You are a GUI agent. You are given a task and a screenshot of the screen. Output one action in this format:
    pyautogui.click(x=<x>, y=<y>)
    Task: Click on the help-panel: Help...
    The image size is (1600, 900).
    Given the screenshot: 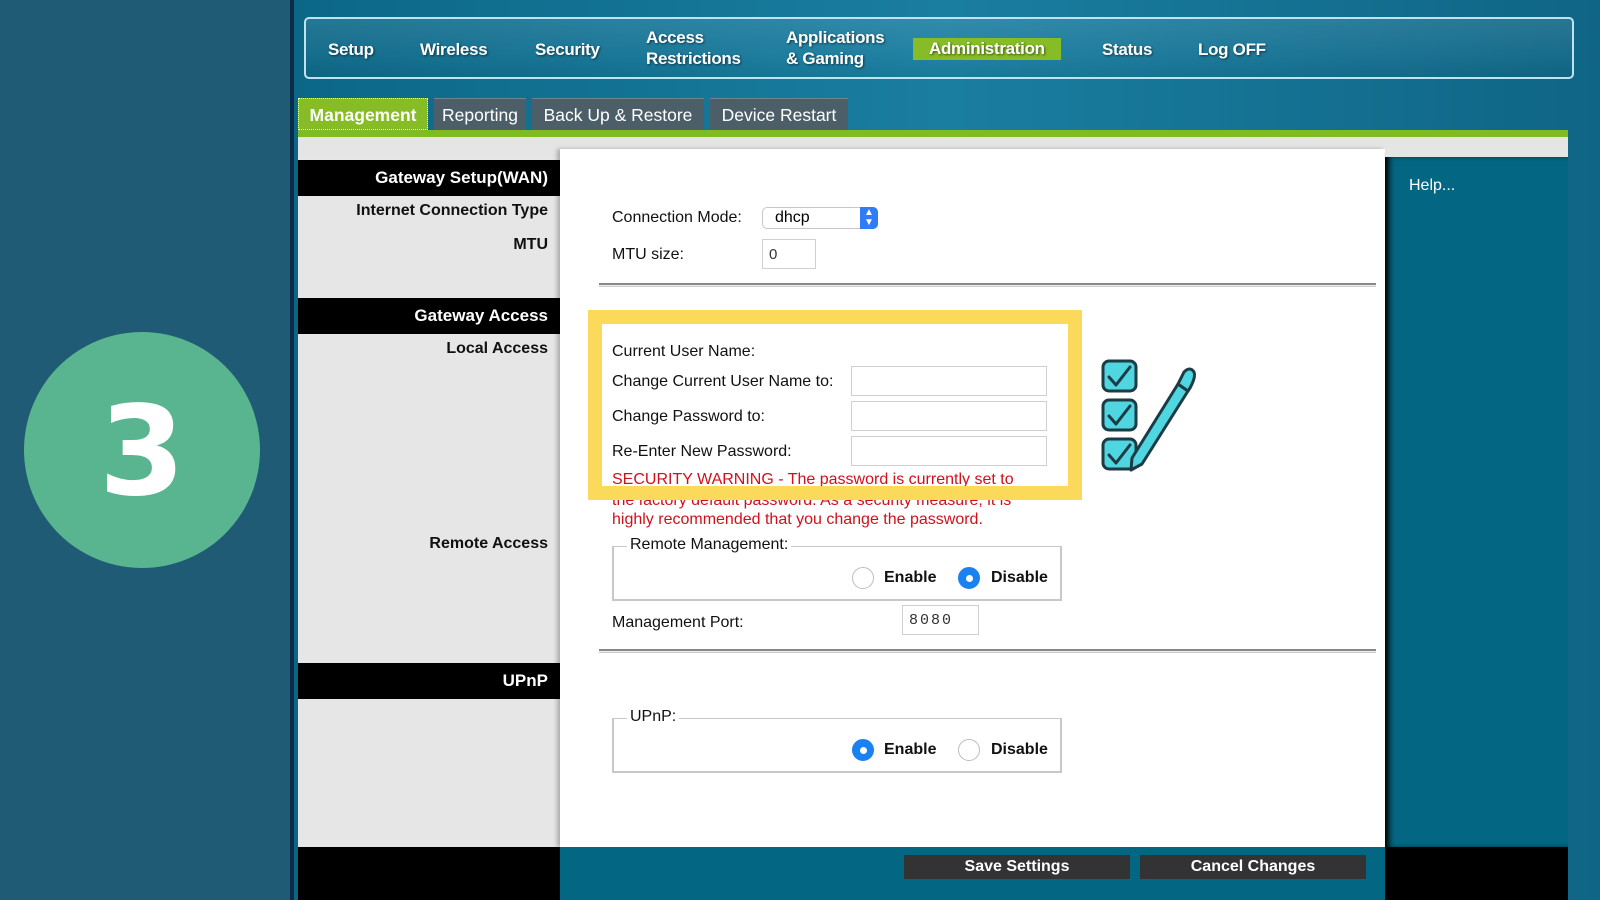 What is the action you would take?
    pyautogui.click(x=1476, y=502)
    